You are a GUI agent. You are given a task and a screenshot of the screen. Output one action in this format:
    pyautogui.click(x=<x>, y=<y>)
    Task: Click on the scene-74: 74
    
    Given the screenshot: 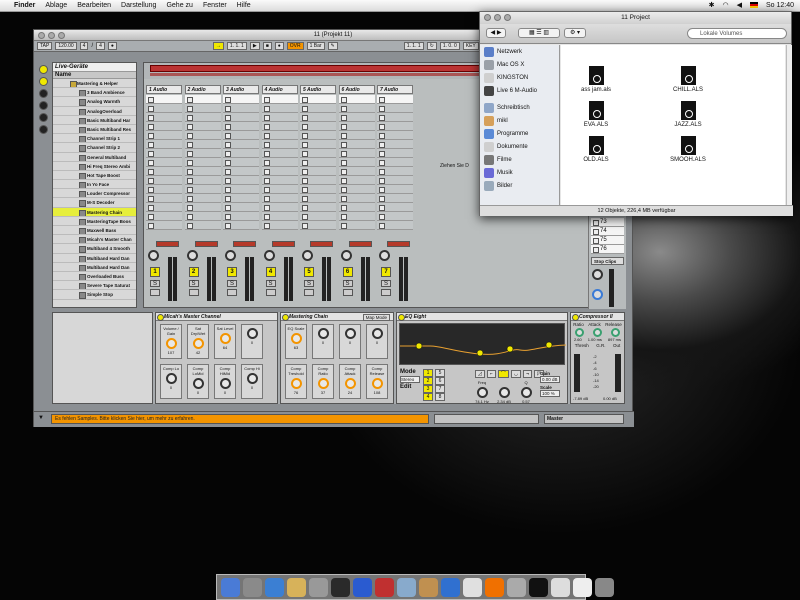 What is the action you would take?
    pyautogui.click(x=607, y=231)
    